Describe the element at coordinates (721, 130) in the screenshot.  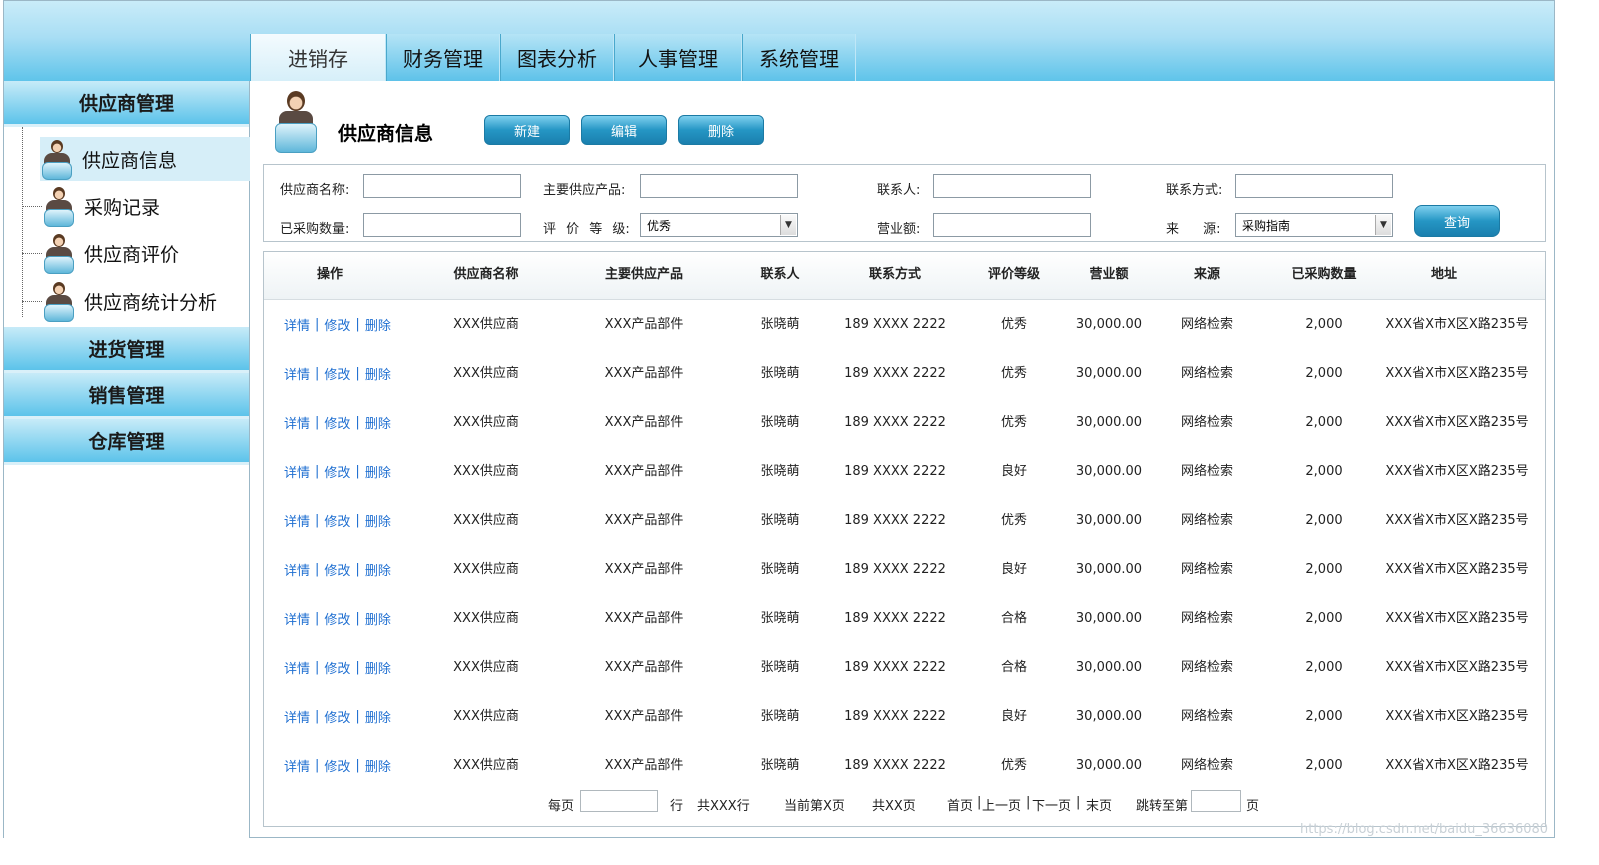
I see `delete-button: 删除` at that location.